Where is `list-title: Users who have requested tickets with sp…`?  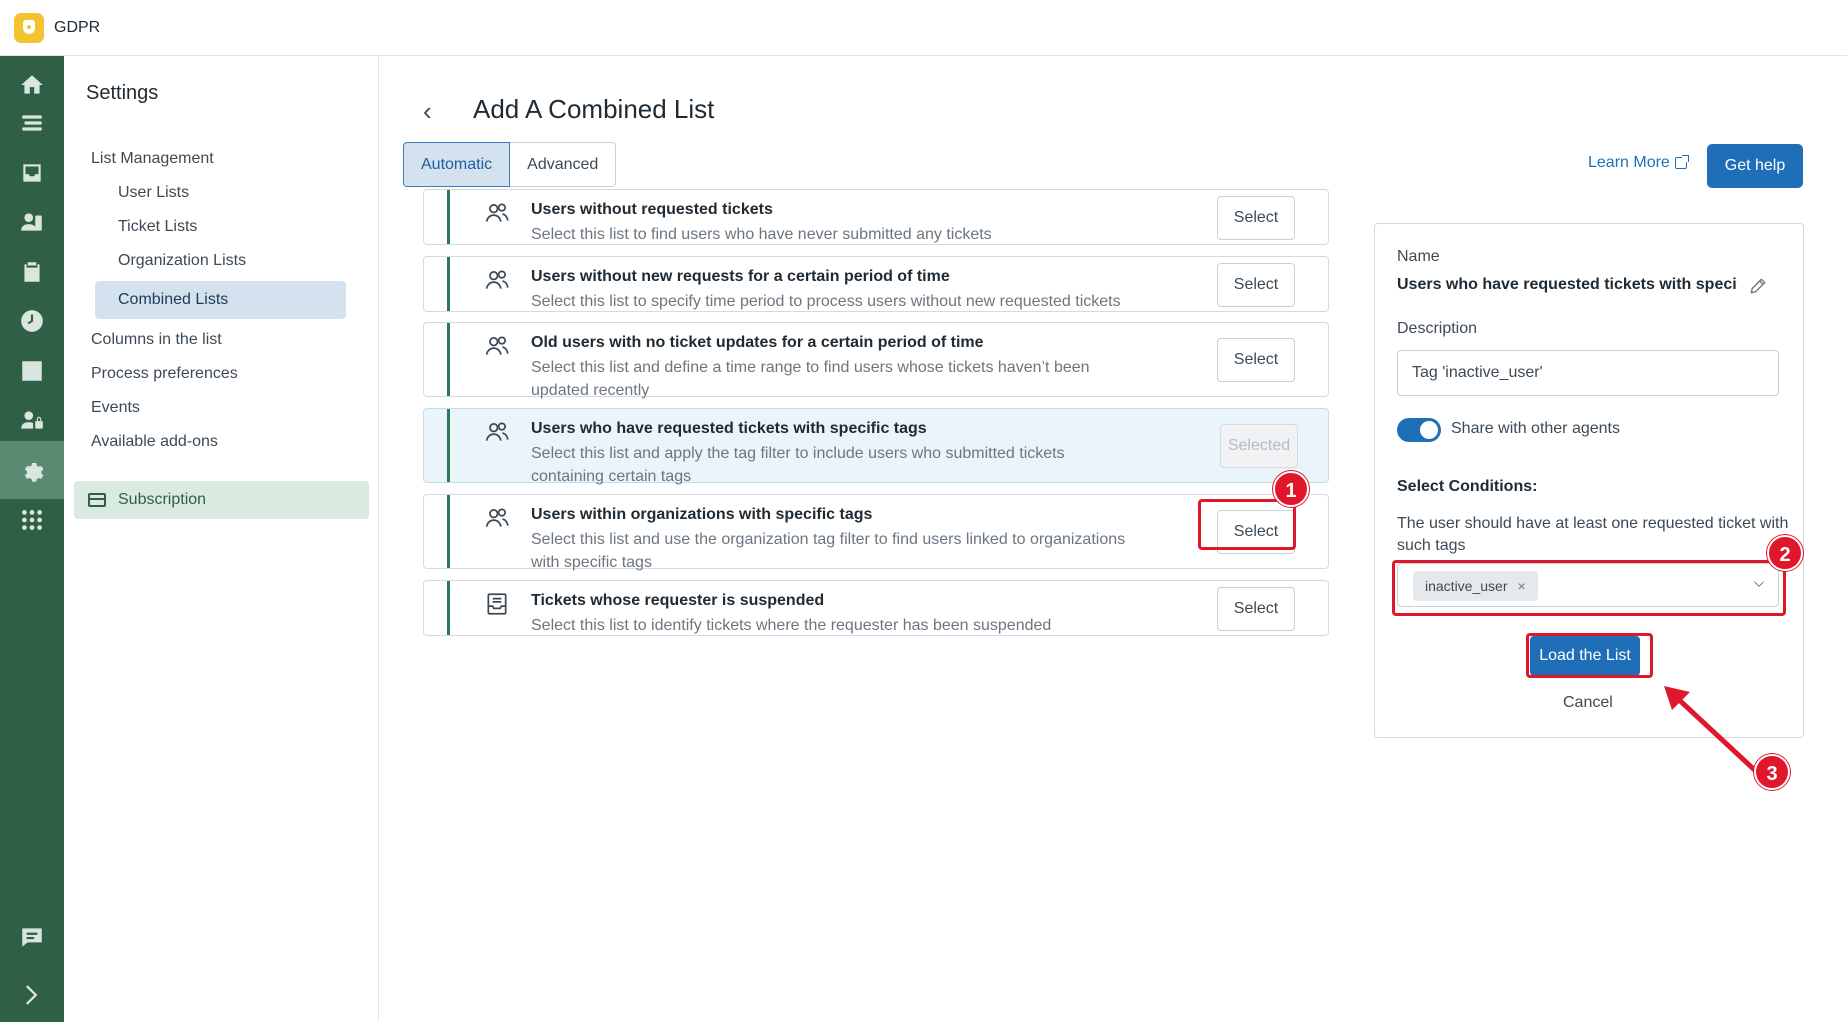
list-title: Users who have requested tickets with sp… is located at coordinates (729, 428).